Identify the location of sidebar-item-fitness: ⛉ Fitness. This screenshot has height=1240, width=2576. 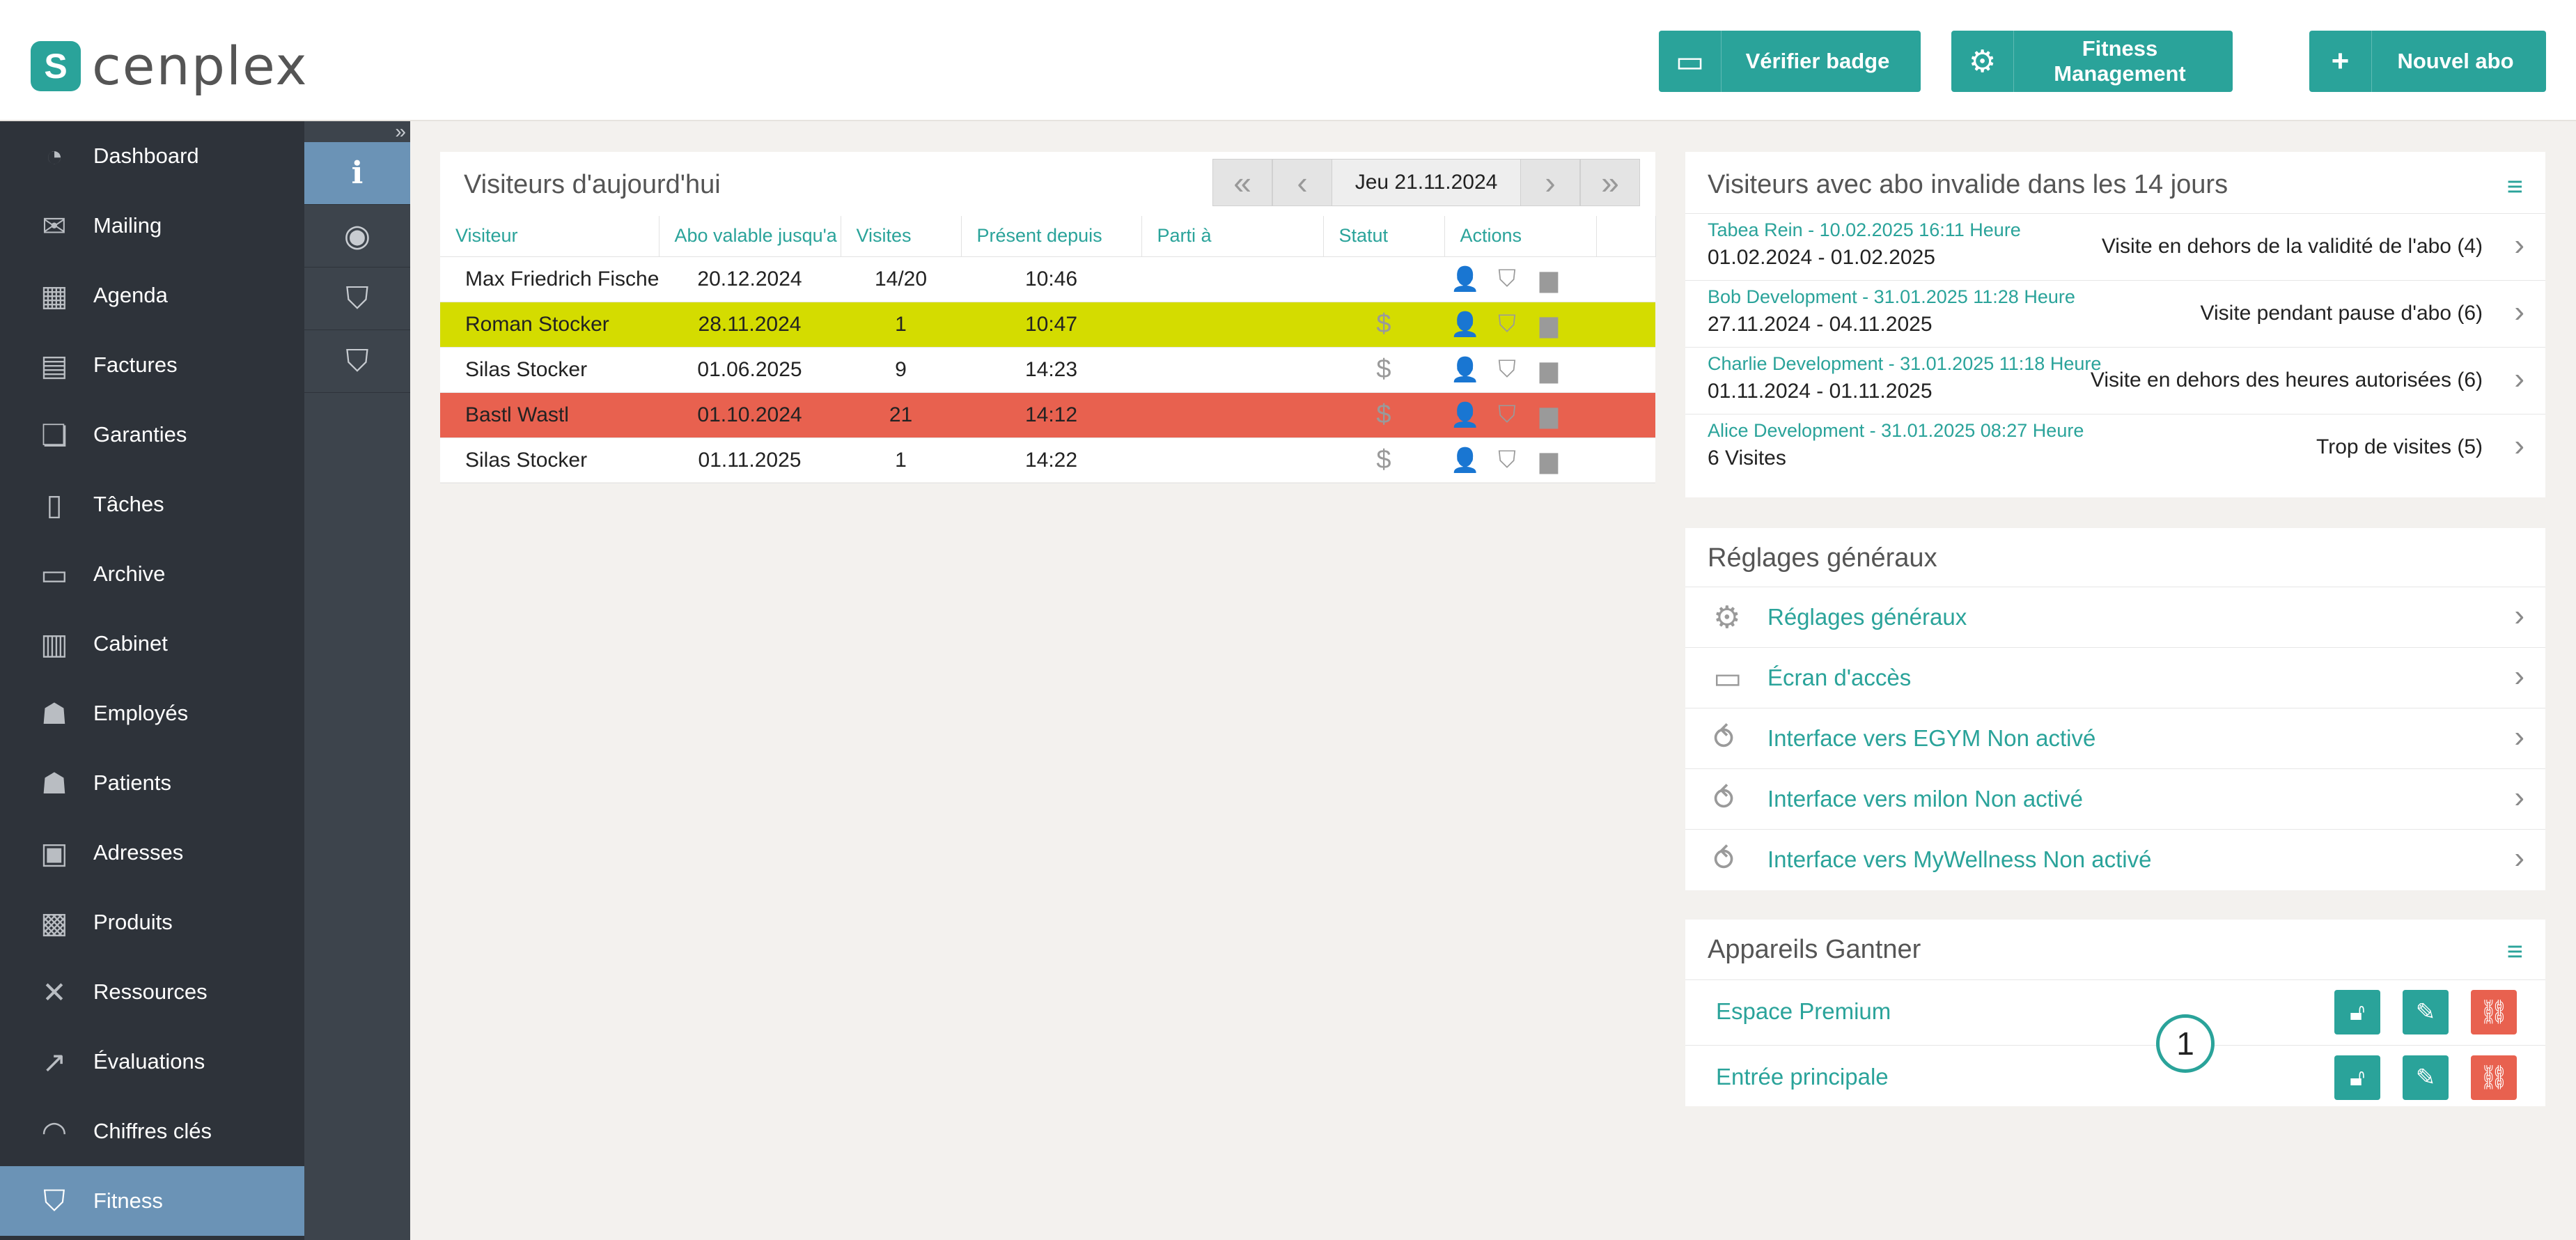
(152, 1201).